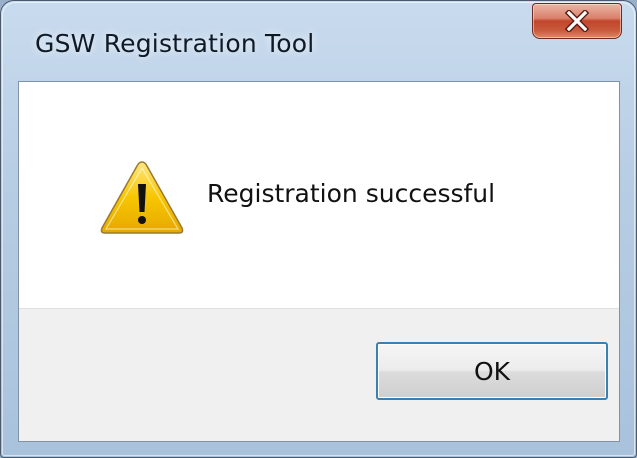 The width and height of the screenshot is (637, 458). What do you see at coordinates (492, 371) in the screenshot?
I see `ok-button: OK` at bounding box center [492, 371].